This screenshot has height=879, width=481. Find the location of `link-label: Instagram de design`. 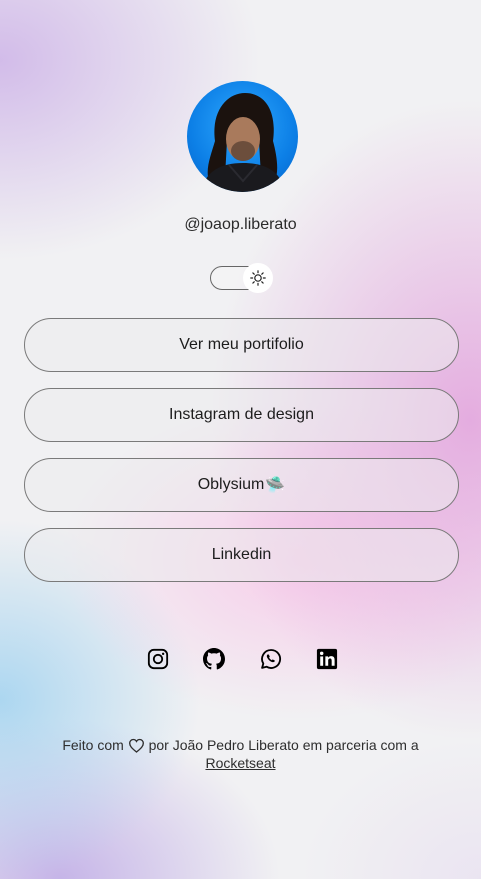

link-label: Instagram de design is located at coordinates (241, 414).